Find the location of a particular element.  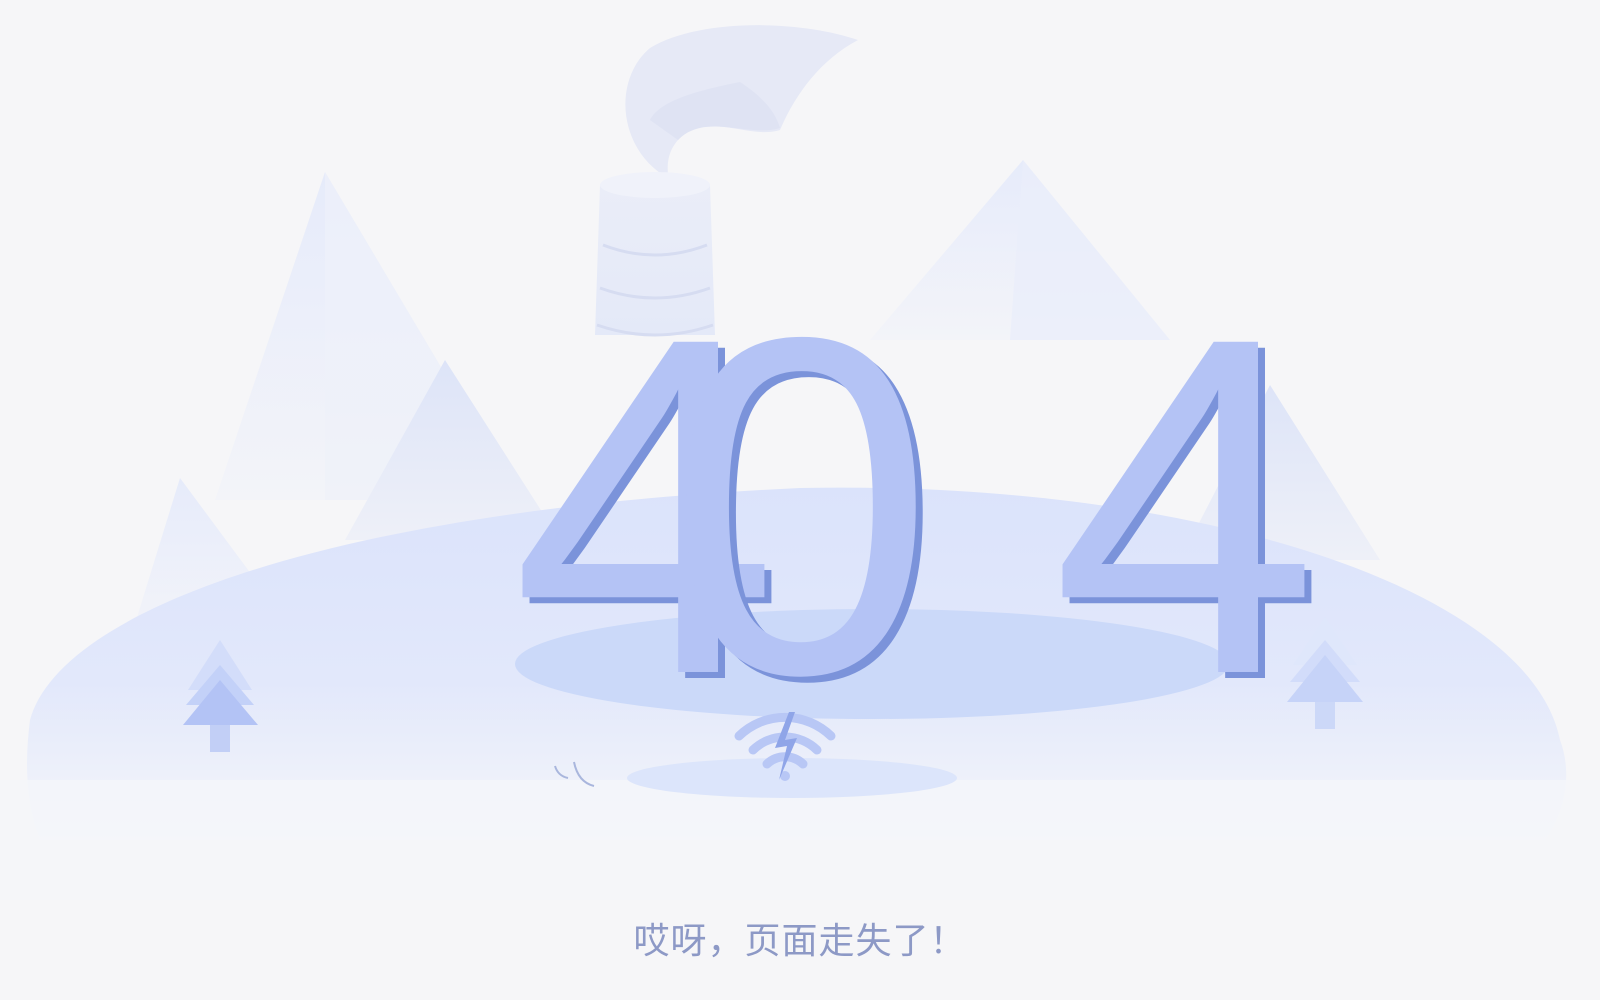

digit-4-right: 4 is located at coordinates (1185, 505).